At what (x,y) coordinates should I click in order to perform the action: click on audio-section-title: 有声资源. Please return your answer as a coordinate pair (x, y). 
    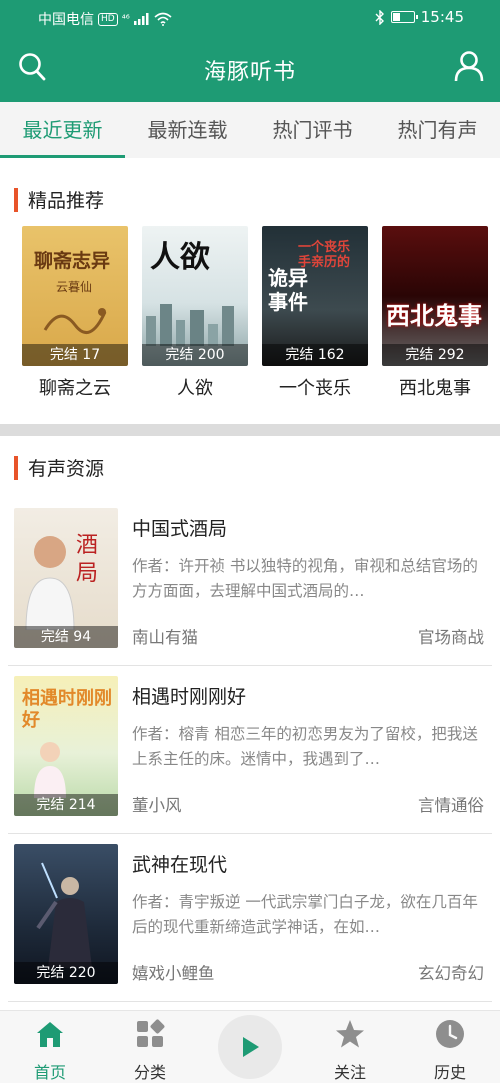
    Looking at the image, I should click on (59, 467).